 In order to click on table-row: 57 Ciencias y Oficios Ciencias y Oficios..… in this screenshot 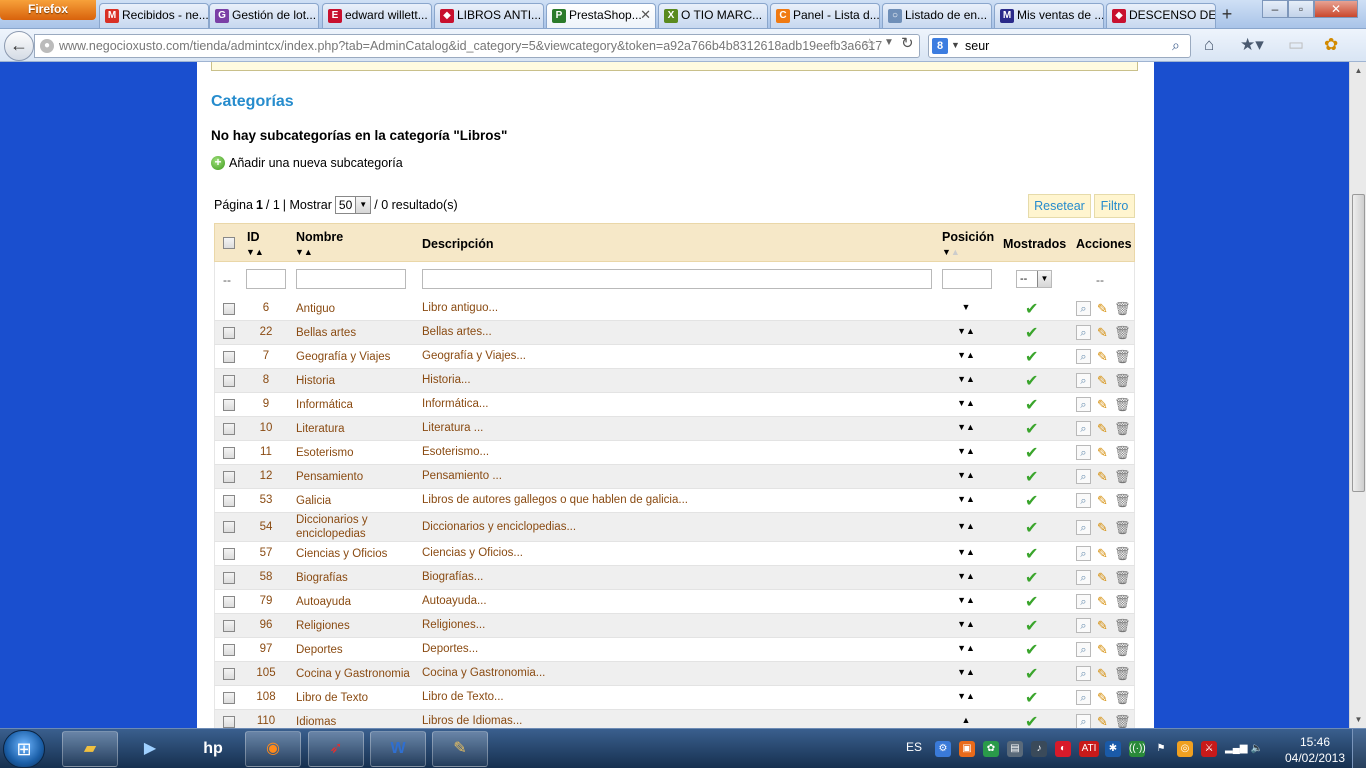, I will do `click(674, 554)`.